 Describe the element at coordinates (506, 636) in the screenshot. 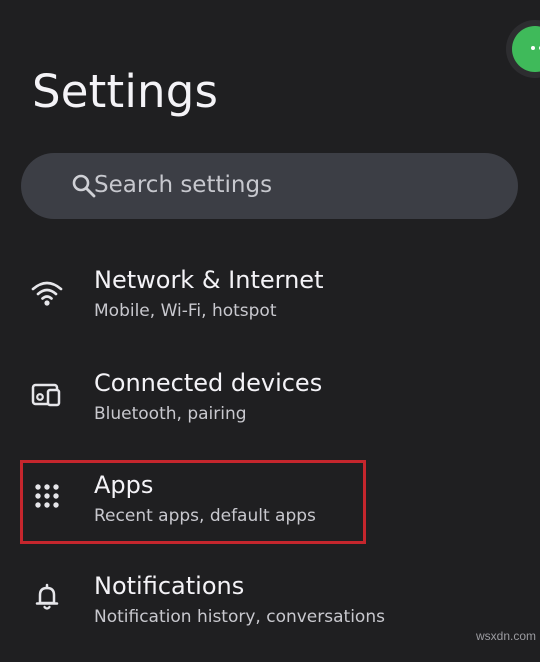

I see `watermark: wsxdn.com` at that location.